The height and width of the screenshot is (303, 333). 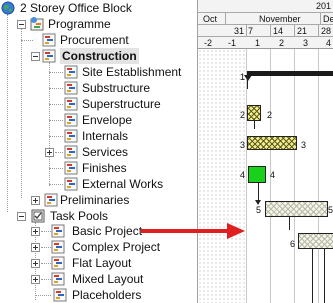 I want to click on tree-item-label: Mixed Layout, so click(x=108, y=279).